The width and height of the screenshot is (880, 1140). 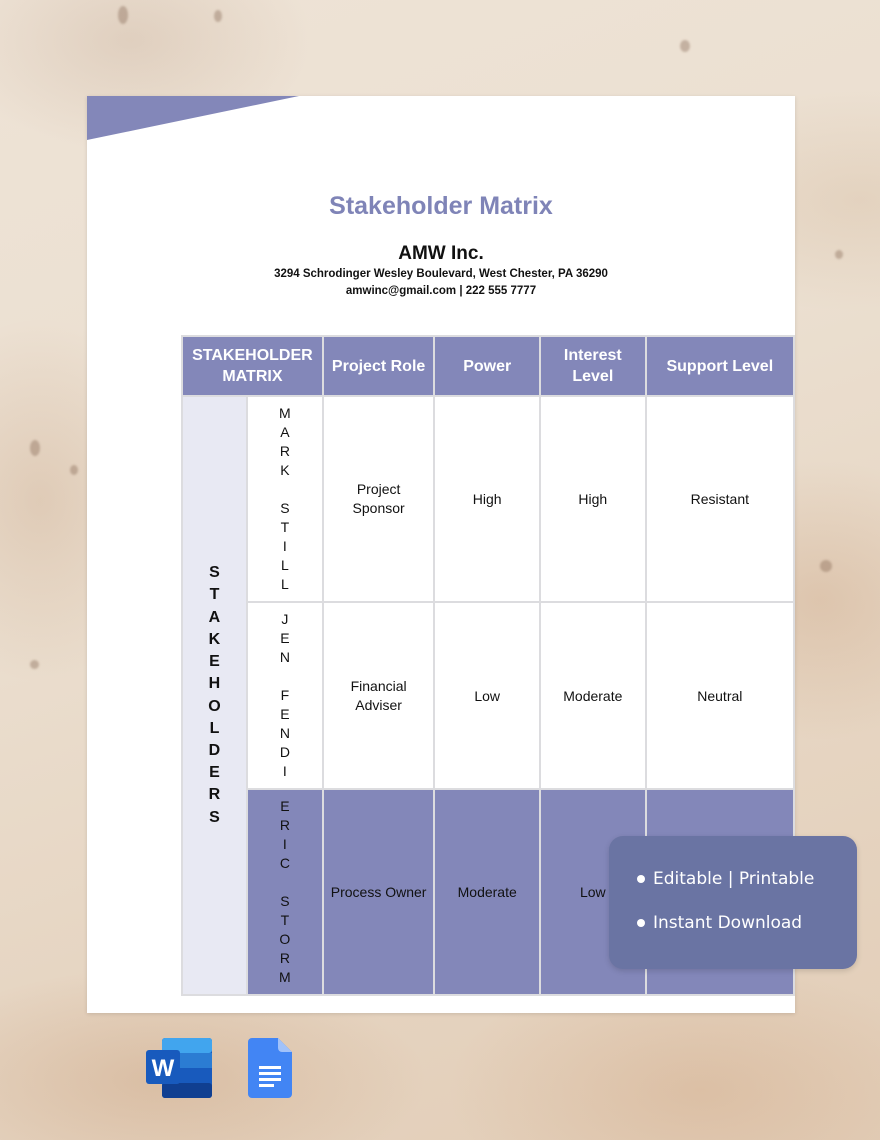 What do you see at coordinates (487, 892) in the screenshot?
I see `power-cell: Moderate` at bounding box center [487, 892].